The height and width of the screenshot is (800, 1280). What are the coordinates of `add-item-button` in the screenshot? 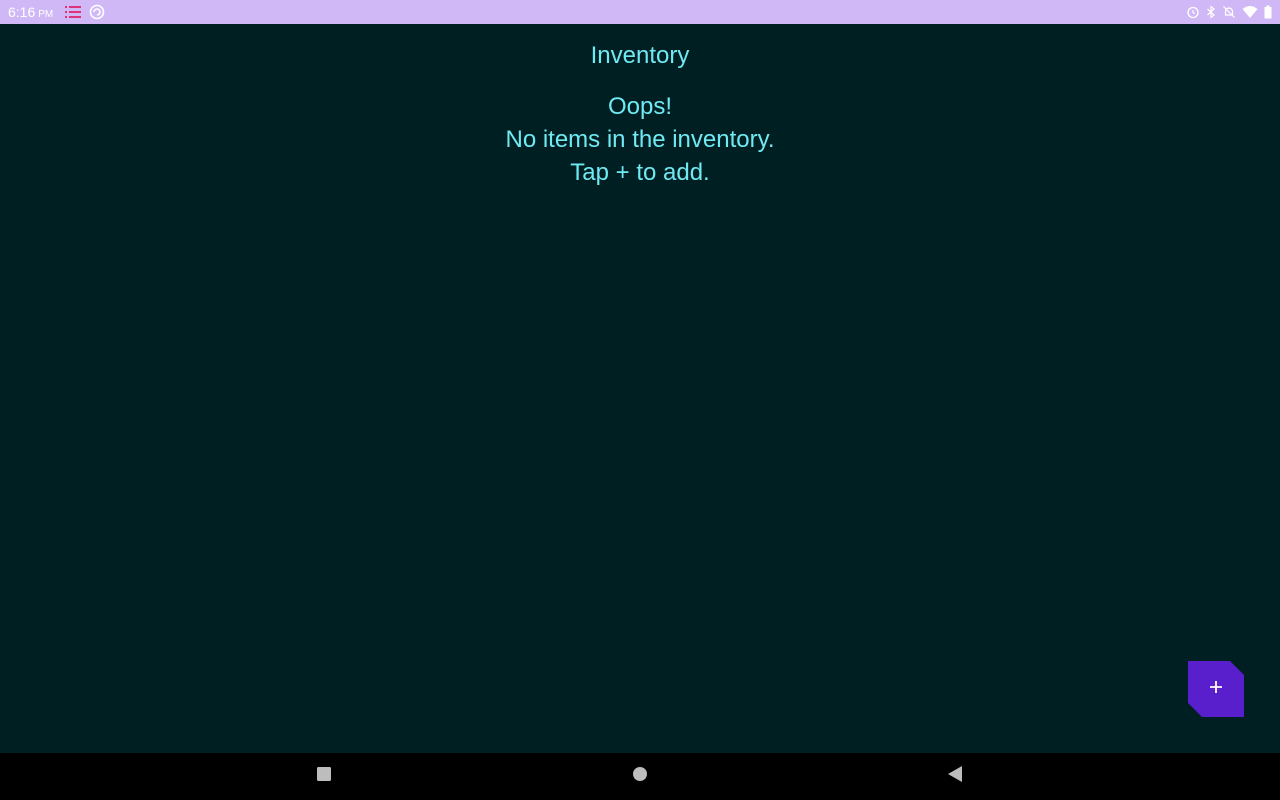 It's located at (1216, 689).